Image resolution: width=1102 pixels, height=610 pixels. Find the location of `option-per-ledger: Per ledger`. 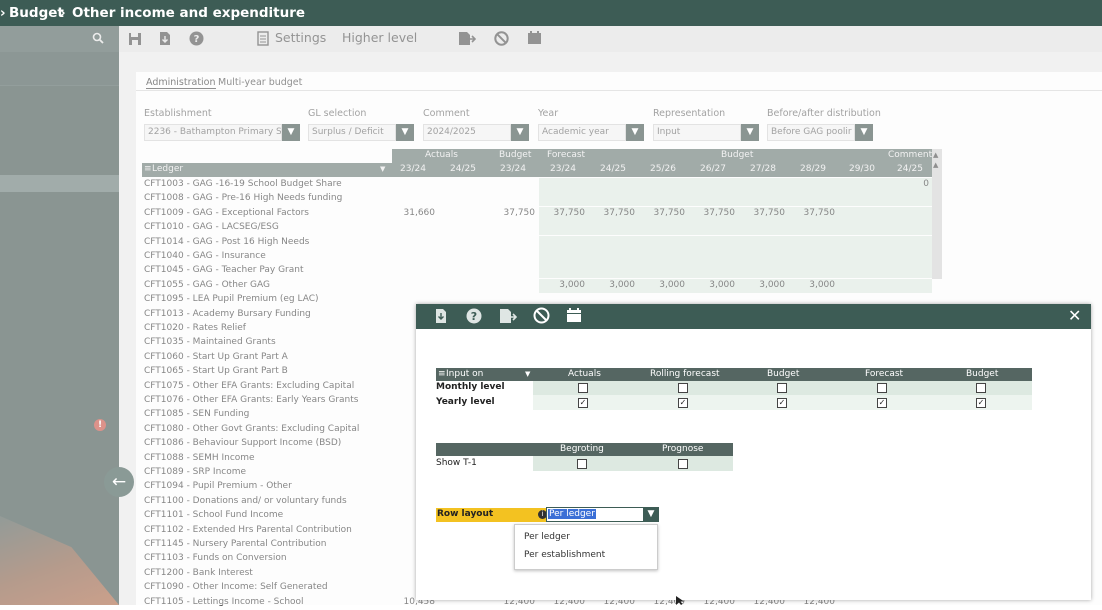

option-per-ledger: Per ledger is located at coordinates (547, 537).